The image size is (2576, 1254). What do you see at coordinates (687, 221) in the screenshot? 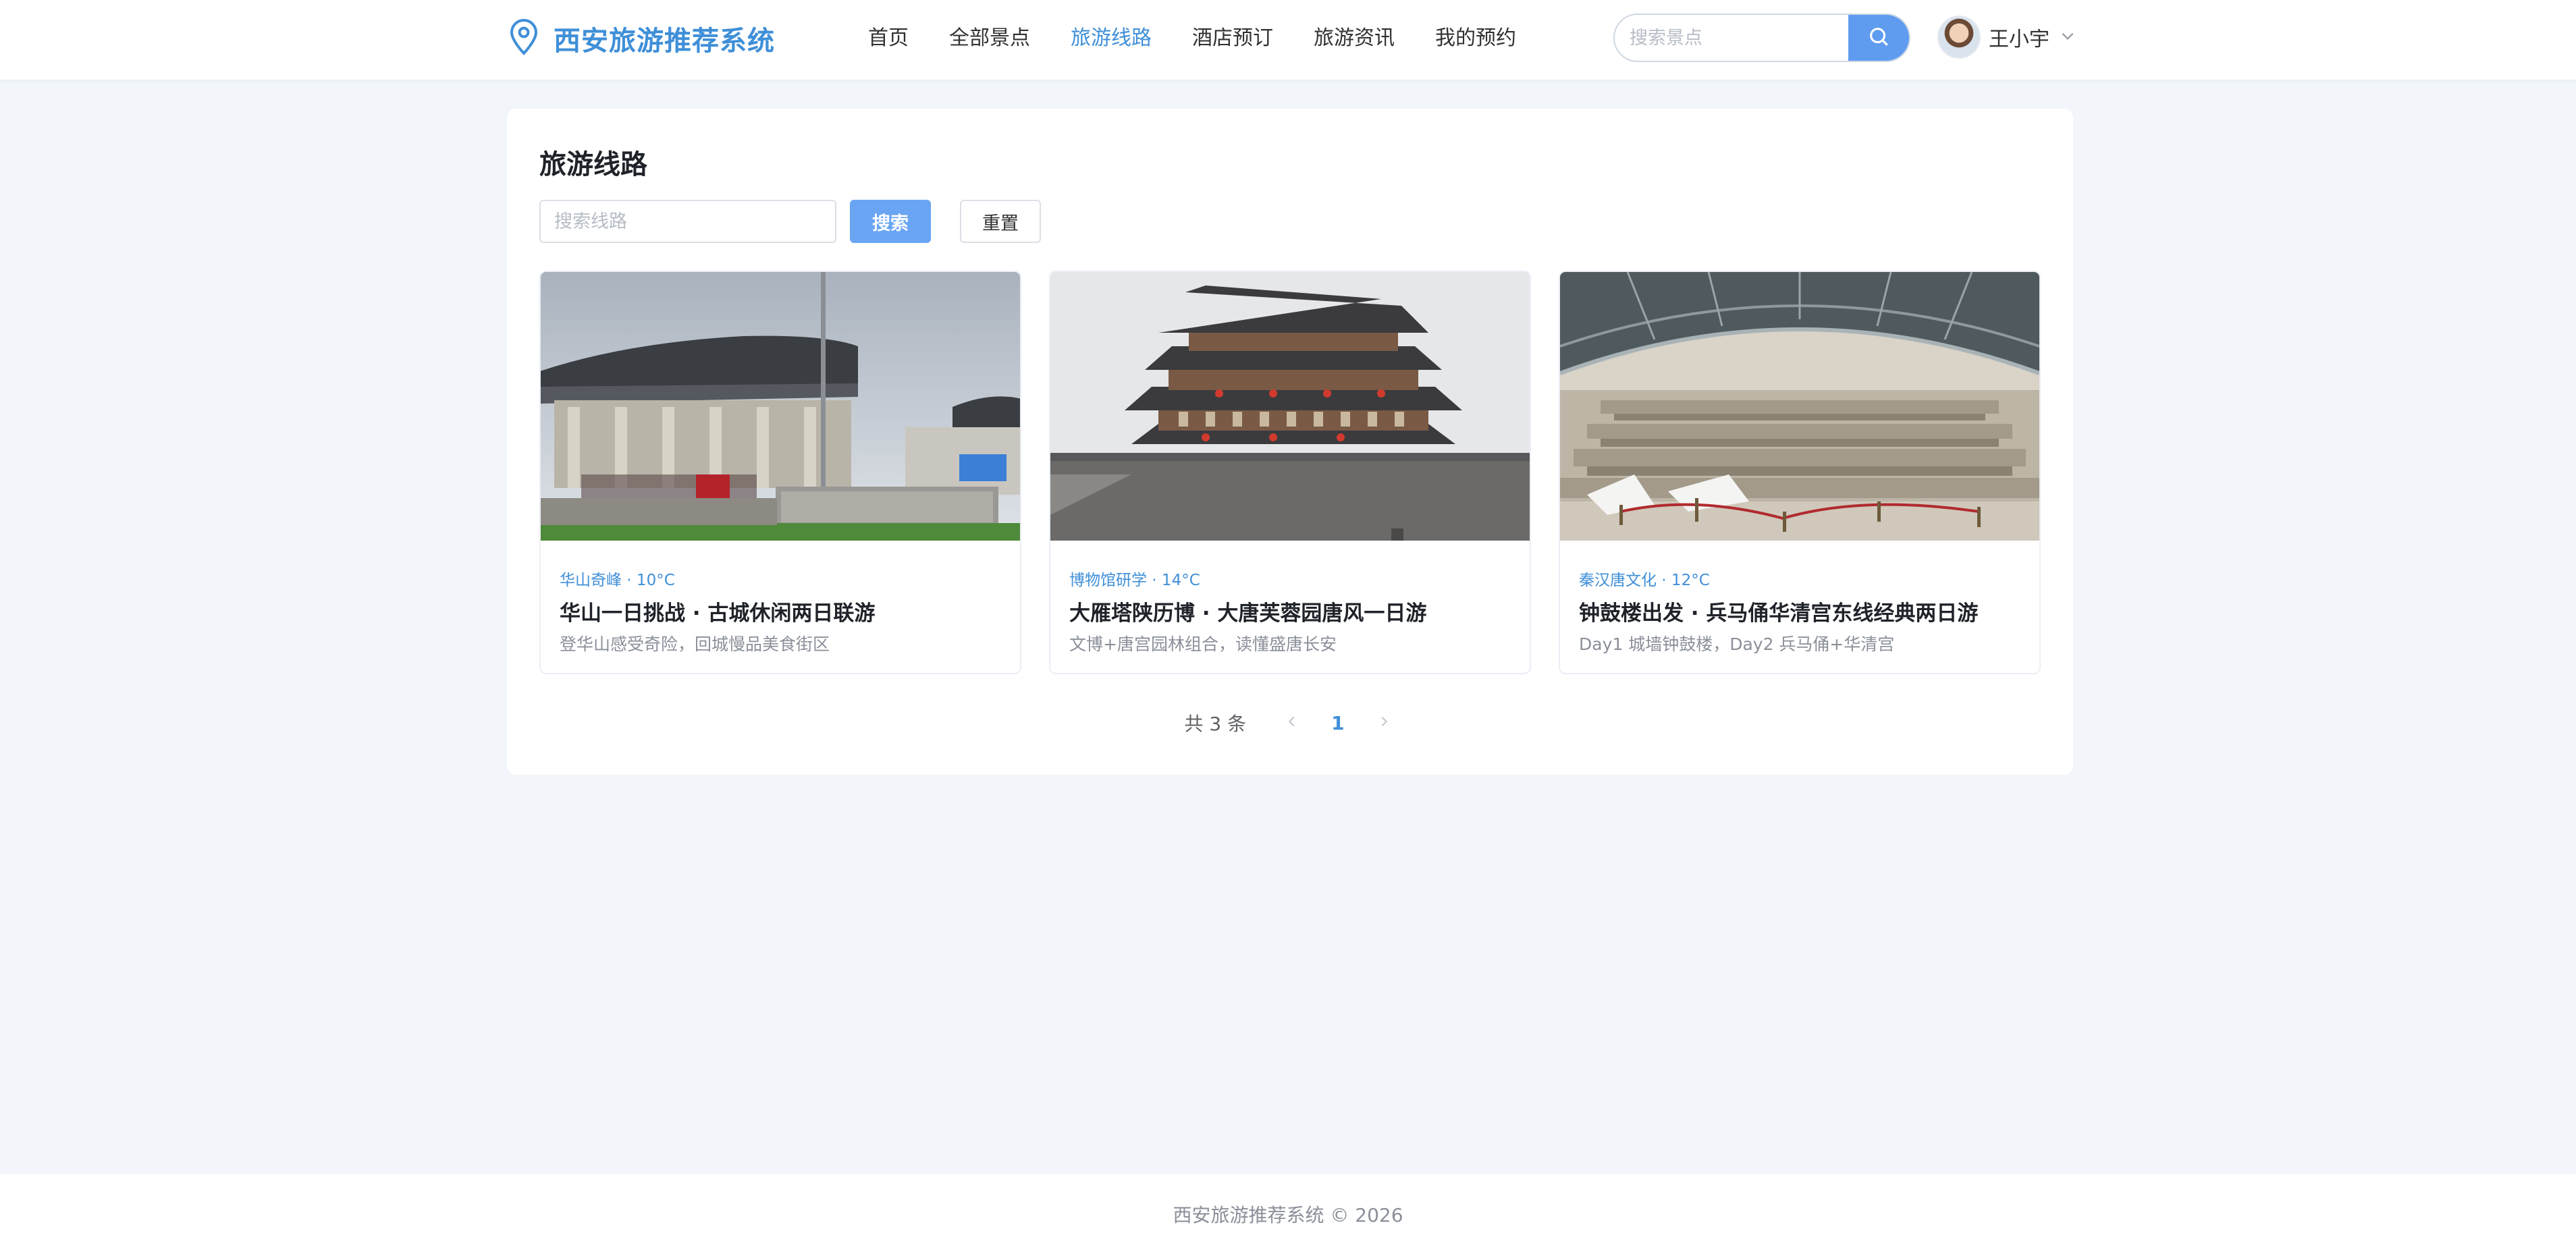
I see `route-search-input` at bounding box center [687, 221].